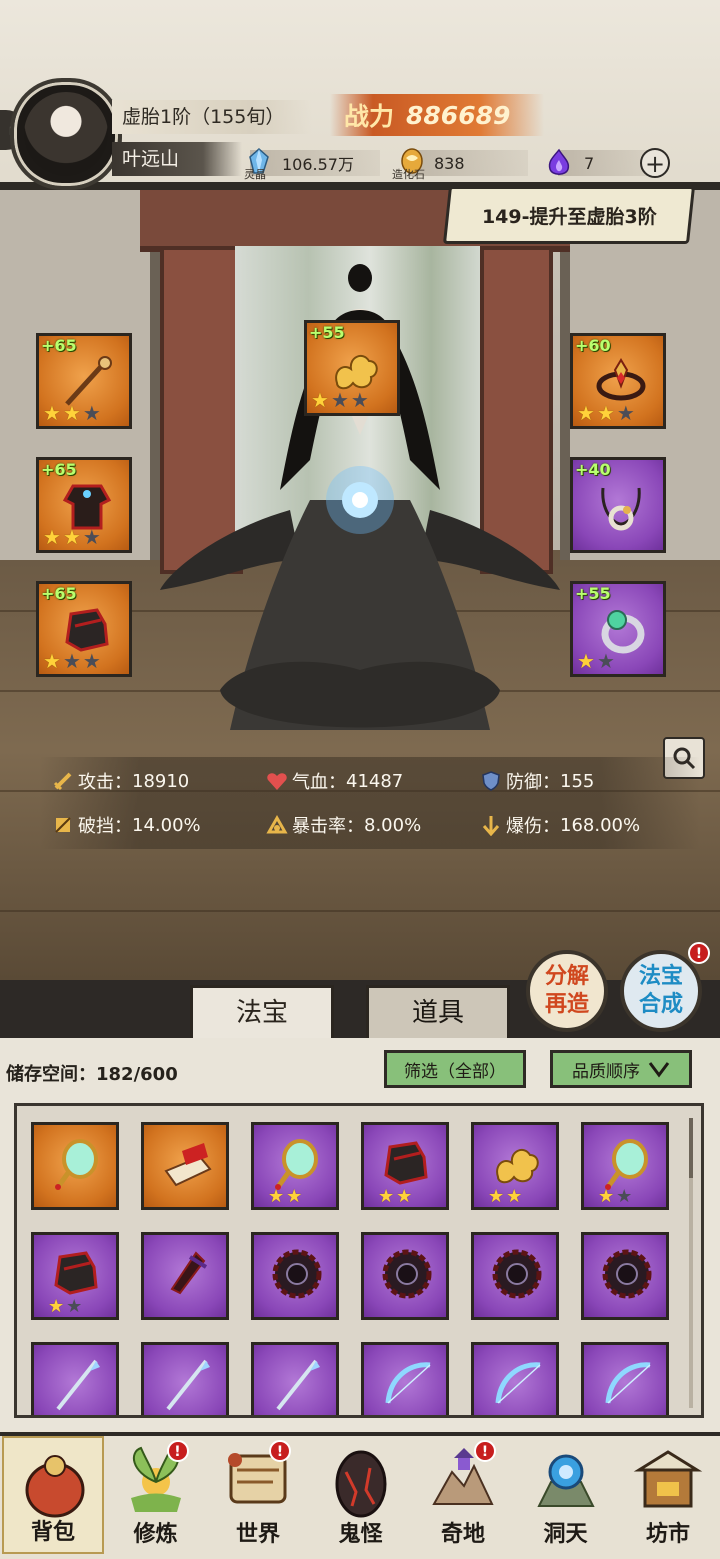 The image size is (720, 1559). I want to click on inventory-slot-gauntlet, so click(185, 1166).